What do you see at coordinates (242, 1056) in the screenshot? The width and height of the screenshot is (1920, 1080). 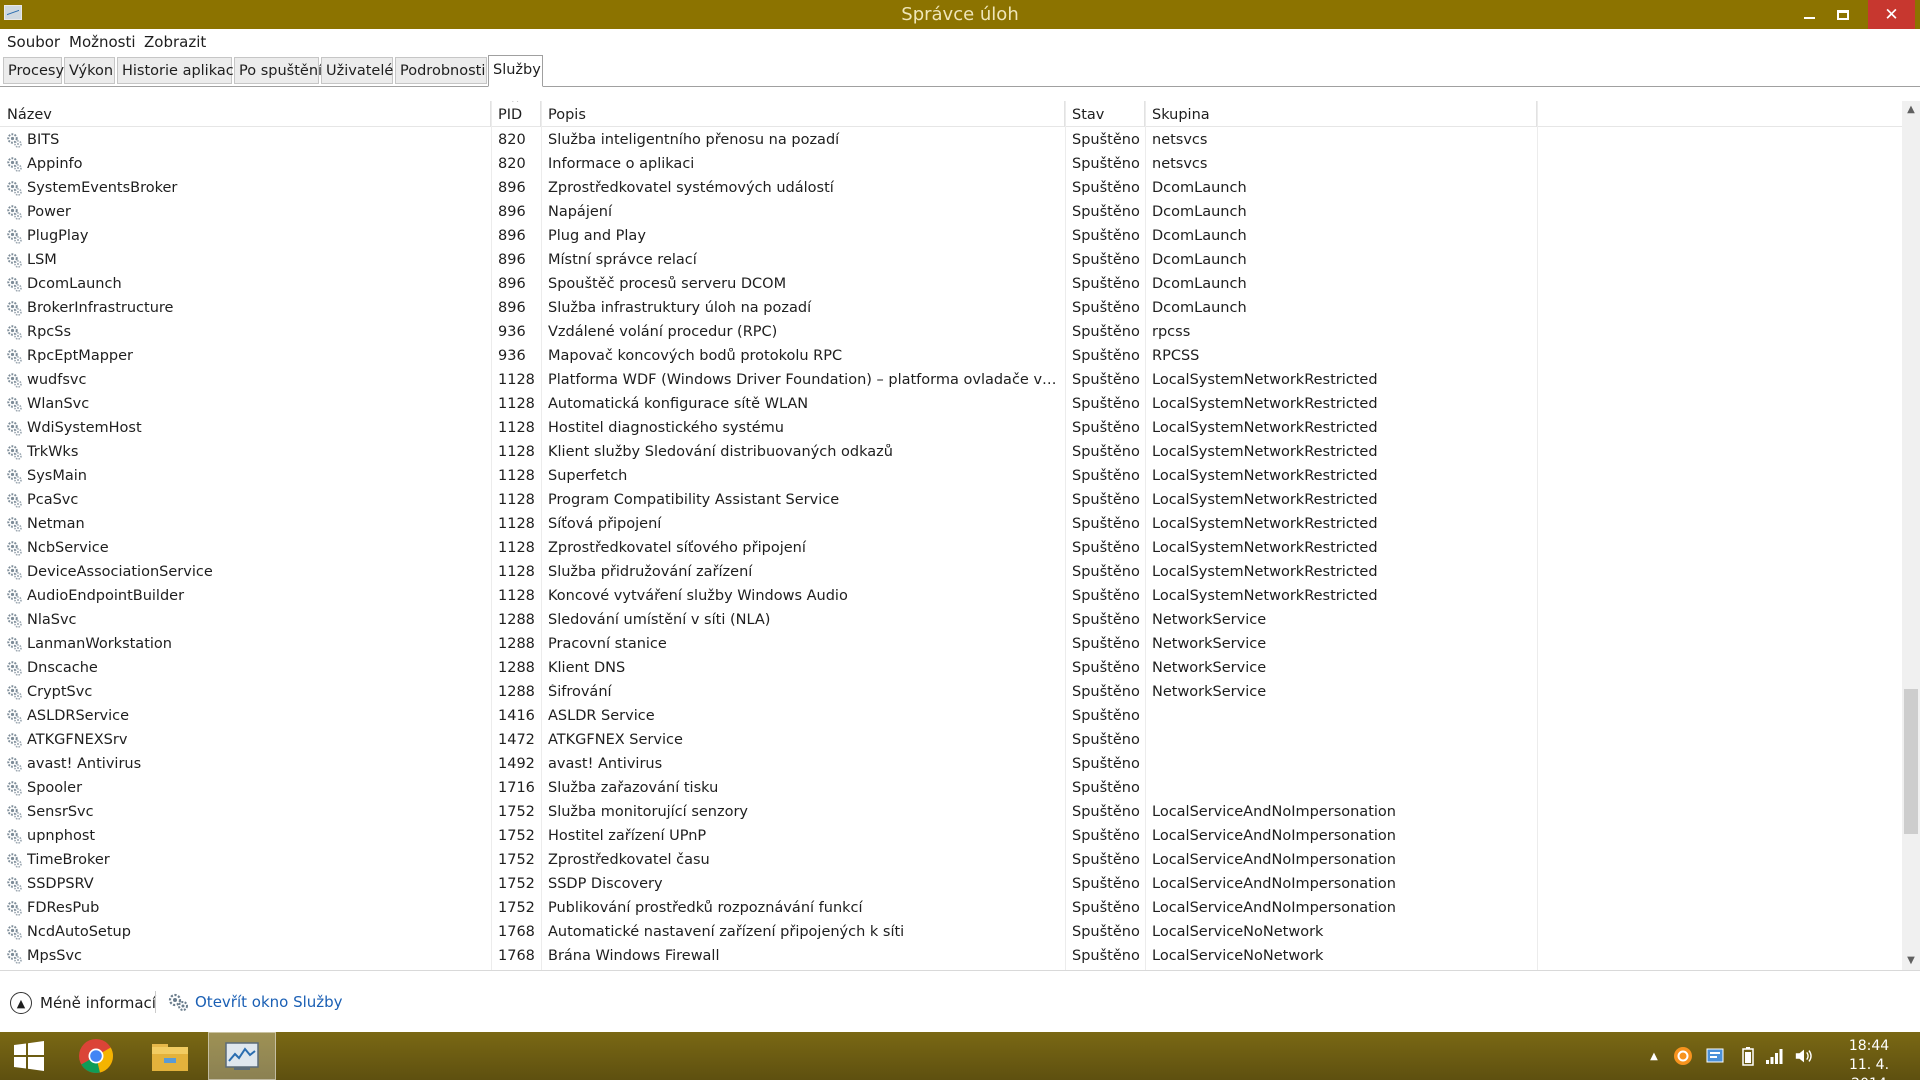 I see `task-manager-taskbar-button` at bounding box center [242, 1056].